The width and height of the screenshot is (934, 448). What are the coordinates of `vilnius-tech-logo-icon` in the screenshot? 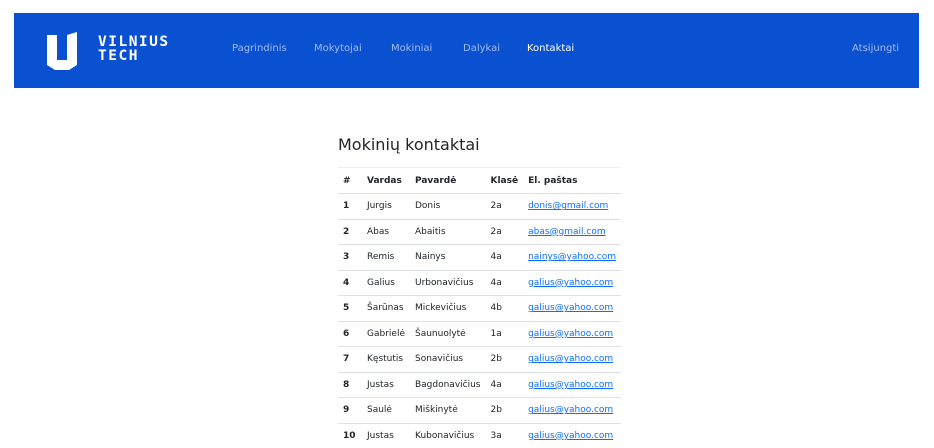 It's located at (62, 51).